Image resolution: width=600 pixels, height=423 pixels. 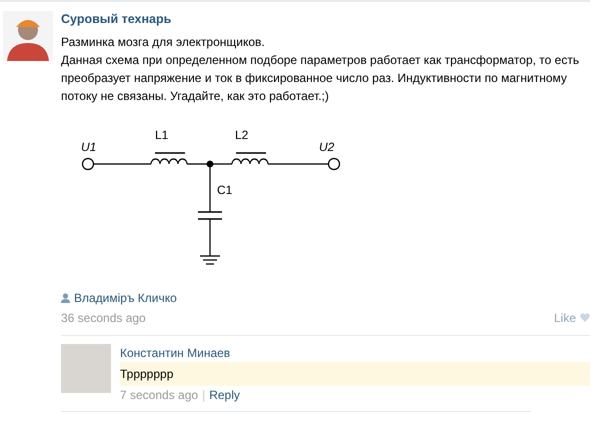 I want to click on photo-placeholder, so click(x=86, y=368).